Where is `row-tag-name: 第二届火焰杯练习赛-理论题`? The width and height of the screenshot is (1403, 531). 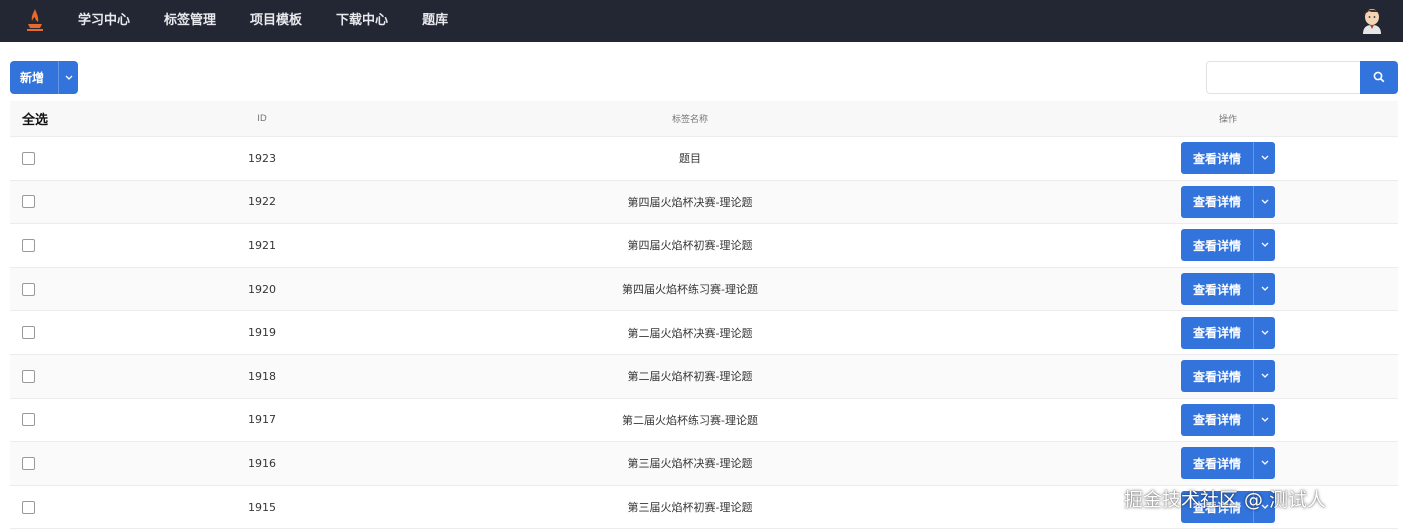
row-tag-name: 第二届火焰杯练习赛-理论题 is located at coordinates (690, 420).